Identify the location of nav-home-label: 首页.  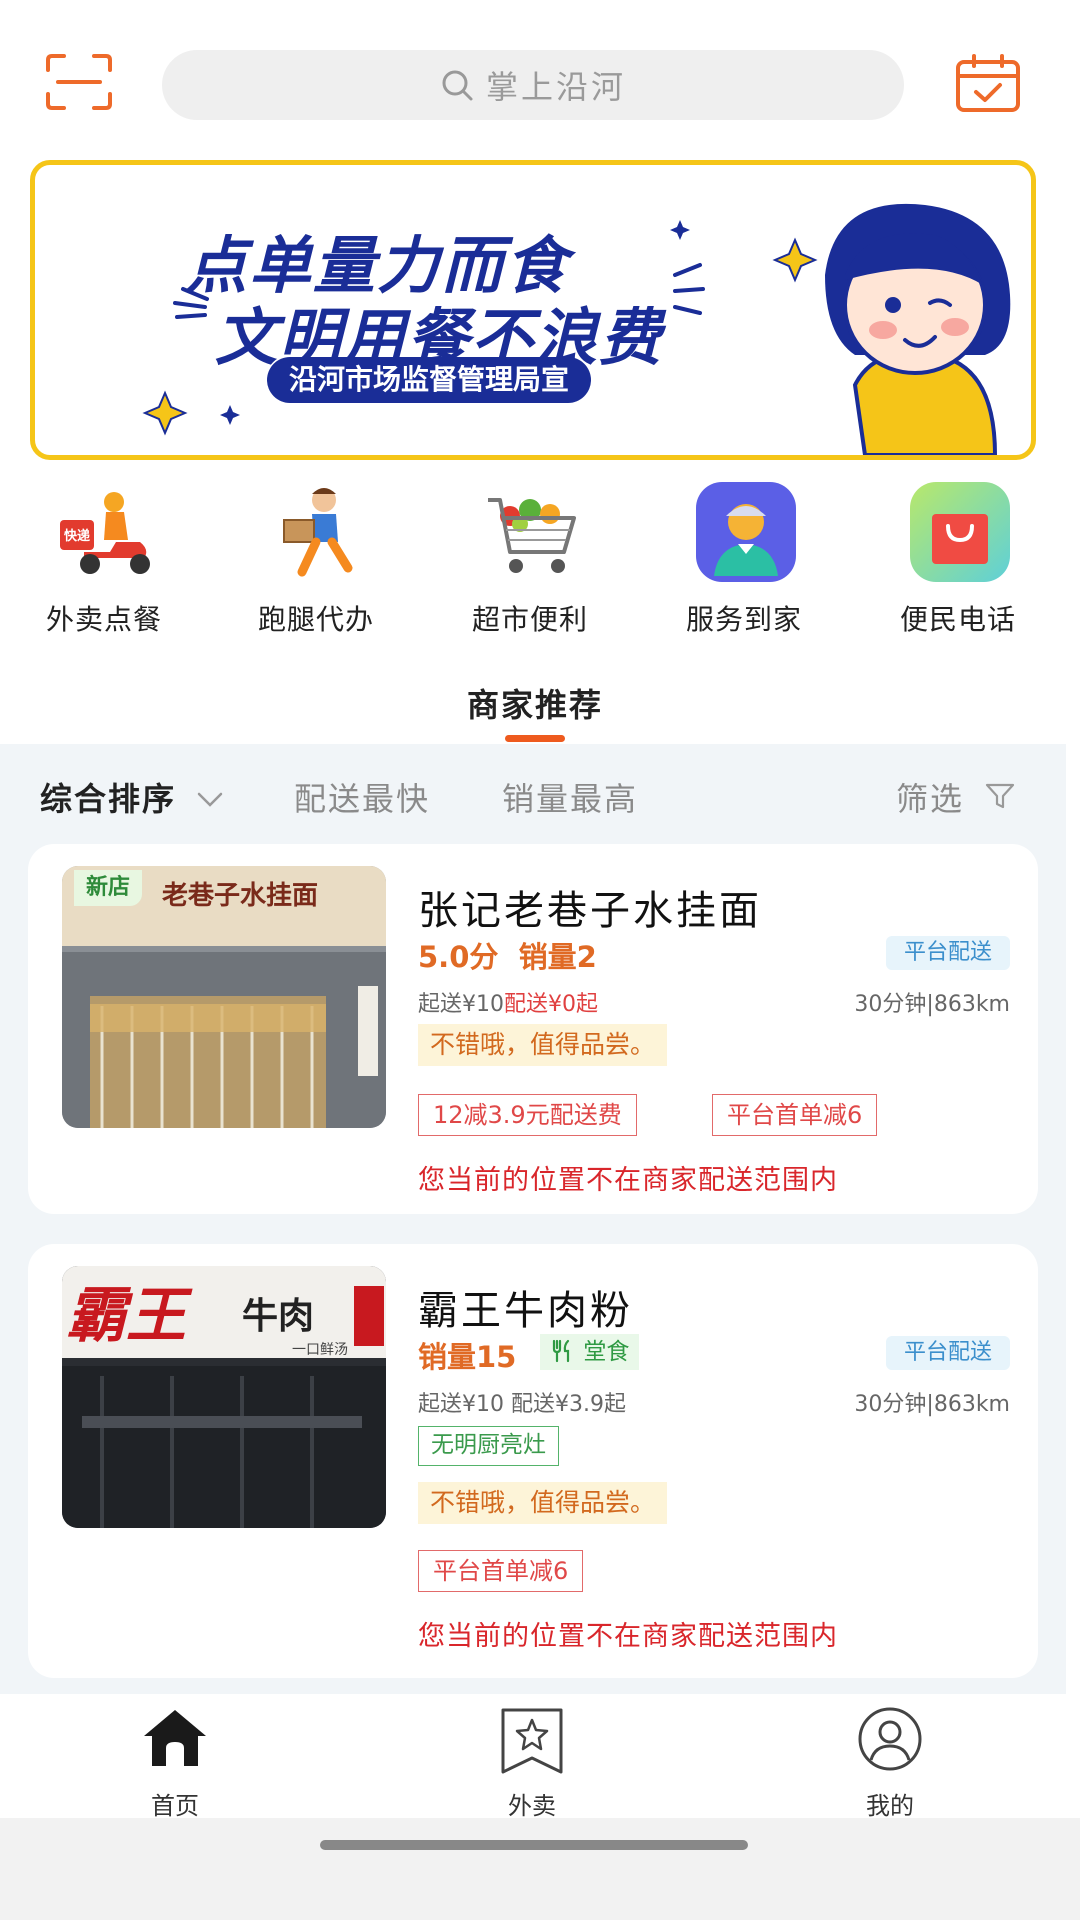
(175, 1806).